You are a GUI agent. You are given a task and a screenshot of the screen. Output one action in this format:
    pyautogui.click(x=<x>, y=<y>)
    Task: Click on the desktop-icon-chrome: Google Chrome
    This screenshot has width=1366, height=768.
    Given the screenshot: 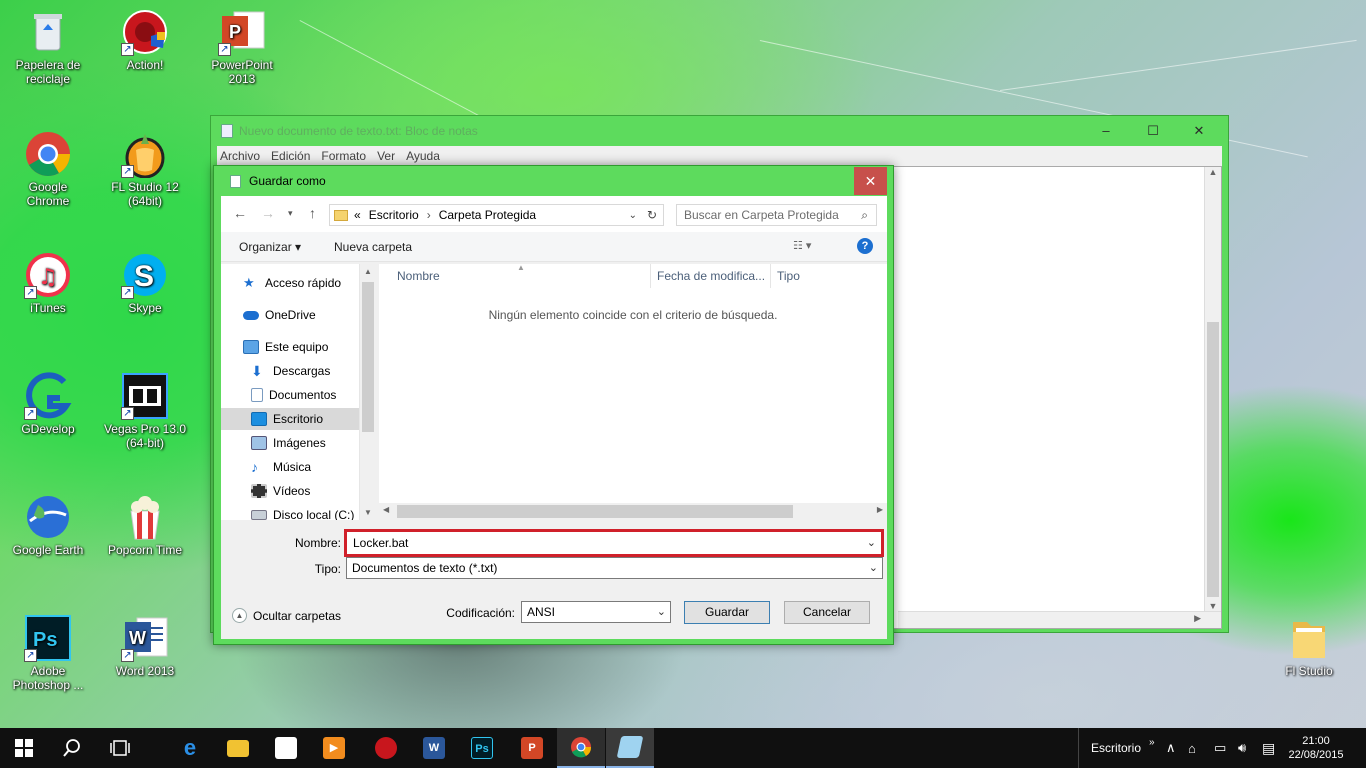 What is the action you would take?
    pyautogui.click(x=48, y=169)
    